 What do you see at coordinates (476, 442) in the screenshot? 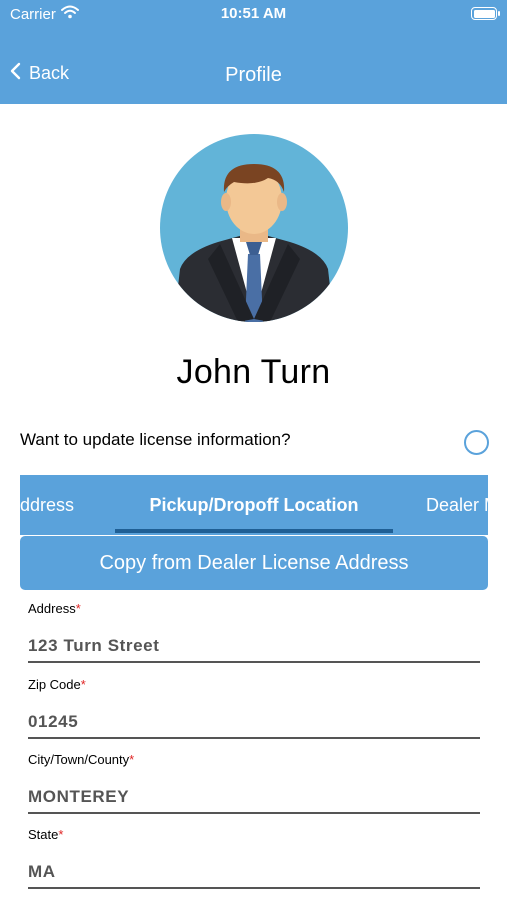
I see `update-license-radio` at bounding box center [476, 442].